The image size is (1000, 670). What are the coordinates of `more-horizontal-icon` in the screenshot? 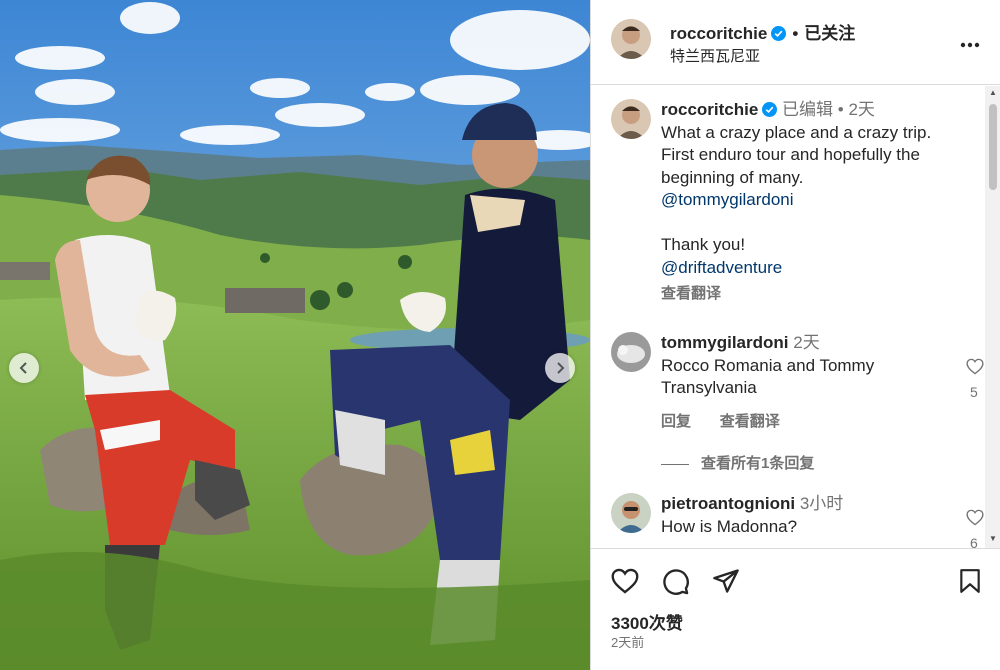 It's located at (970, 45).